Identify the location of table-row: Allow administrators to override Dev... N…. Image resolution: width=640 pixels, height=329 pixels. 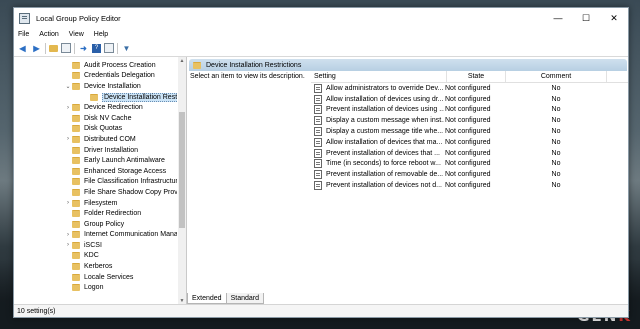
(469, 88).